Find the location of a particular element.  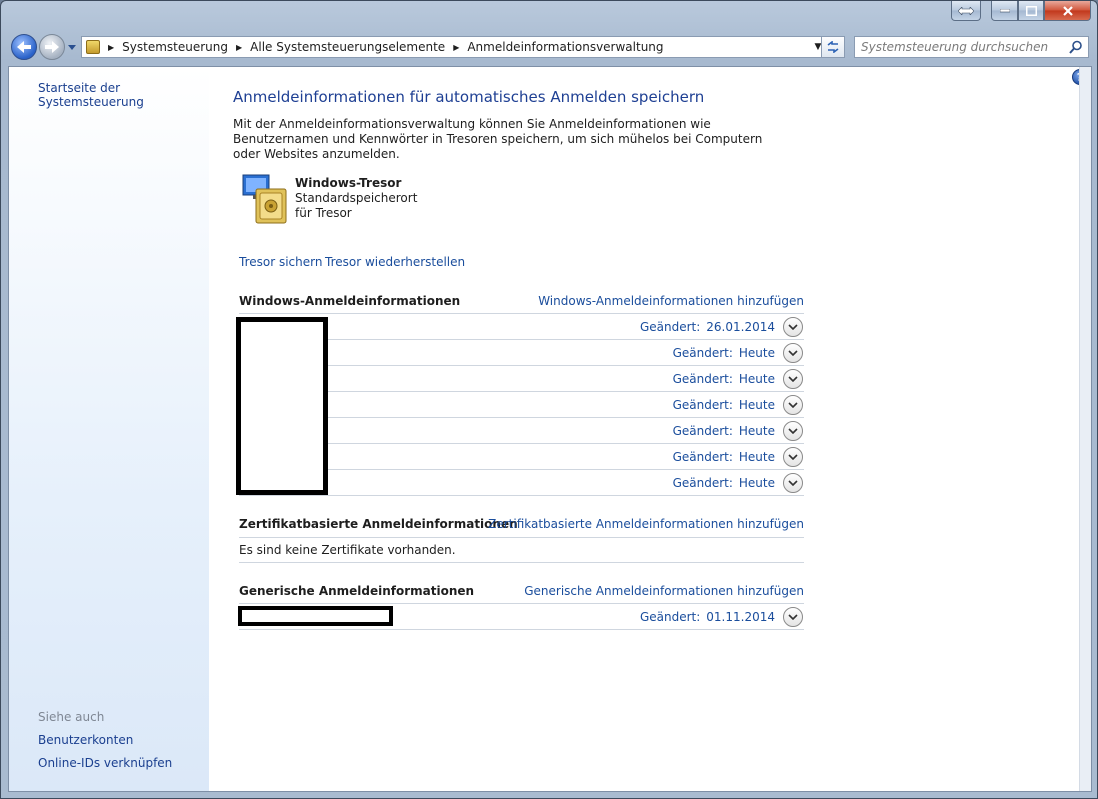

vault-description-line: Standardspeicherort is located at coordinates (356, 198).